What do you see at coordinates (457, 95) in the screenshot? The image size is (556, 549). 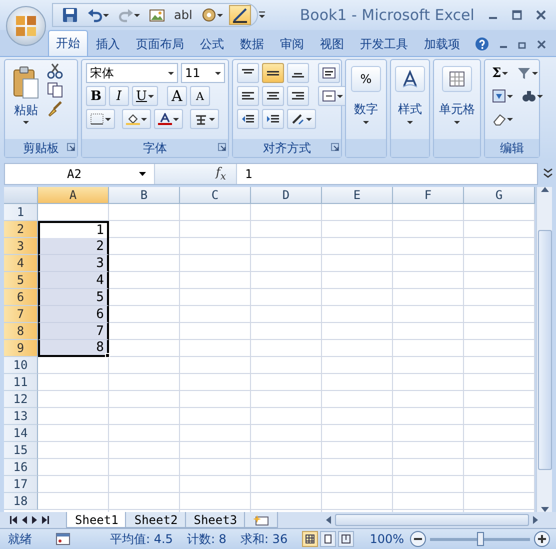 I see `cells-button: 单元格` at bounding box center [457, 95].